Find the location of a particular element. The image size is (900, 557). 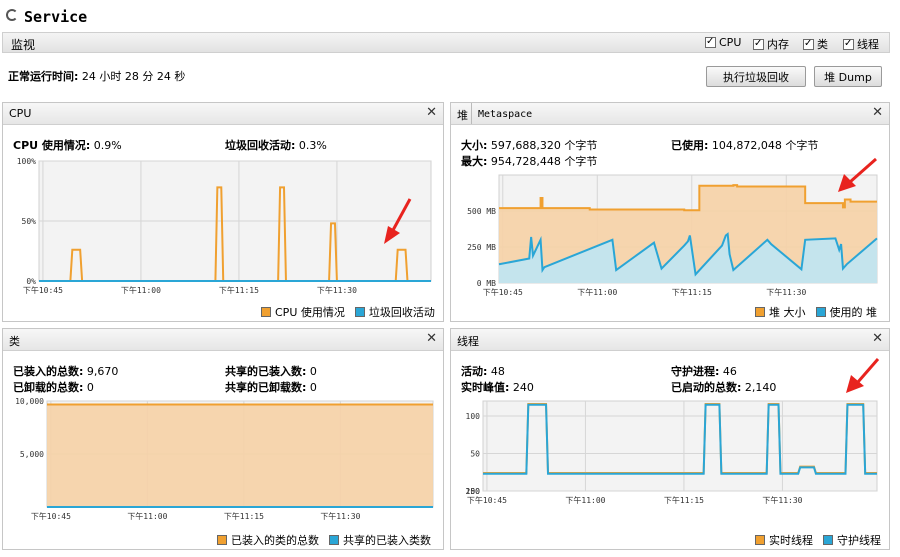

y-tick-label: 0 MB is located at coordinates (486, 283).